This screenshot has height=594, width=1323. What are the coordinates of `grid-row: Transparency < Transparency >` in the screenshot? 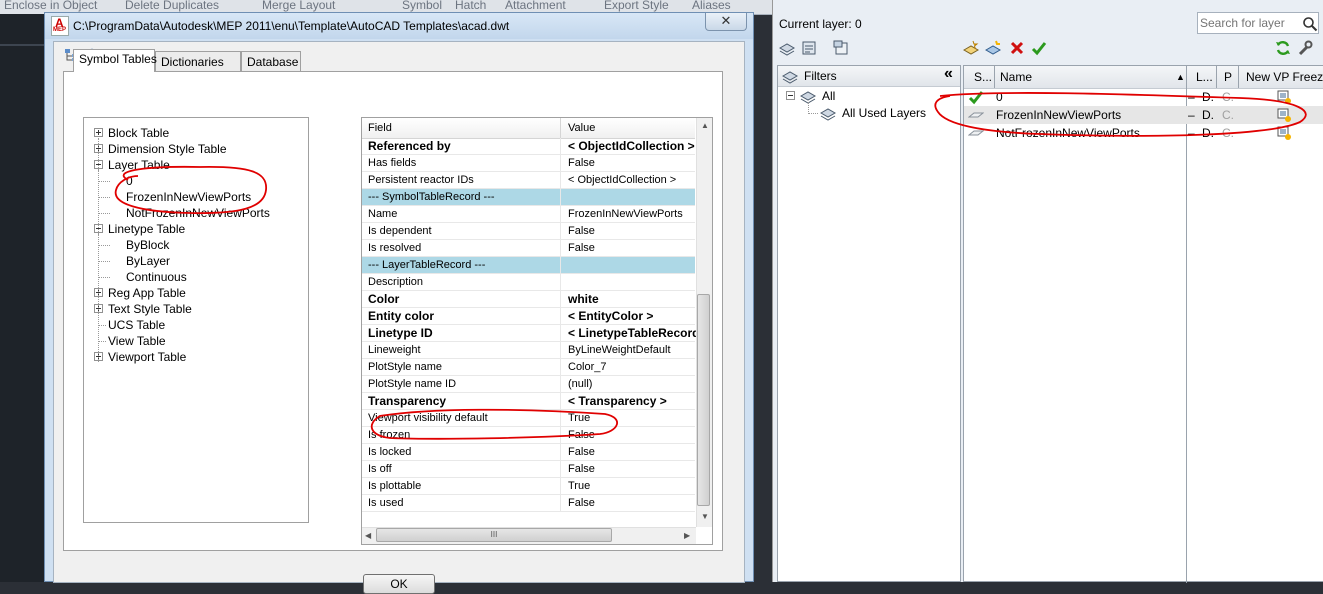 It's located at (528, 401).